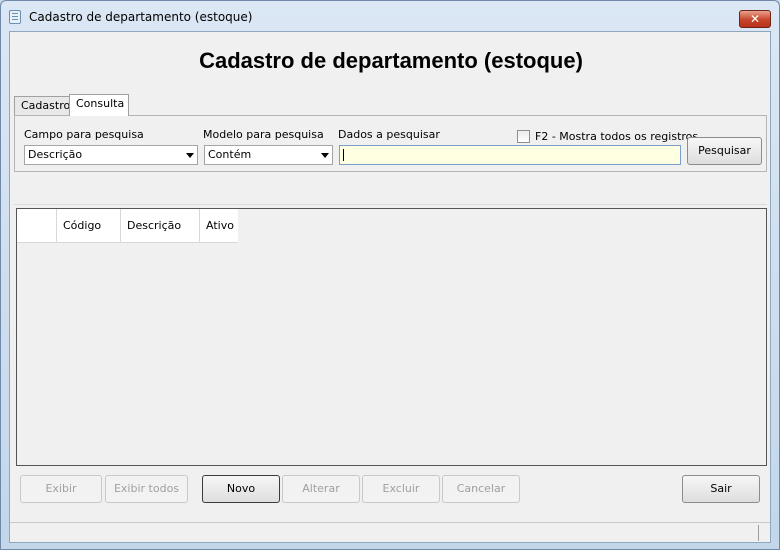  I want to click on novo-button: Novo, so click(241, 489).